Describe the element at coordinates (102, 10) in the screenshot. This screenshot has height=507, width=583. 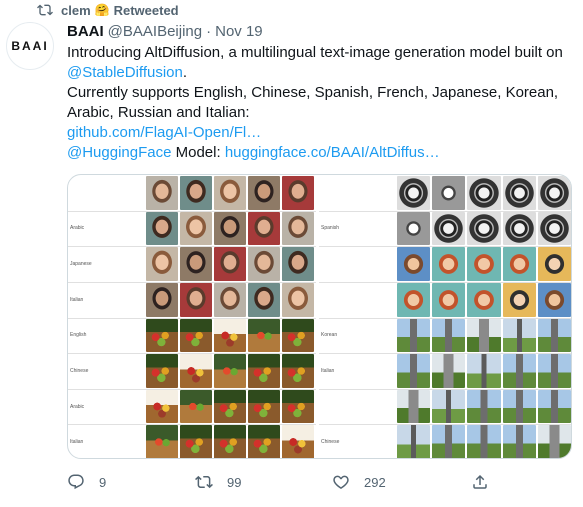
I see `hugging-face-emoji: 🤗` at that location.